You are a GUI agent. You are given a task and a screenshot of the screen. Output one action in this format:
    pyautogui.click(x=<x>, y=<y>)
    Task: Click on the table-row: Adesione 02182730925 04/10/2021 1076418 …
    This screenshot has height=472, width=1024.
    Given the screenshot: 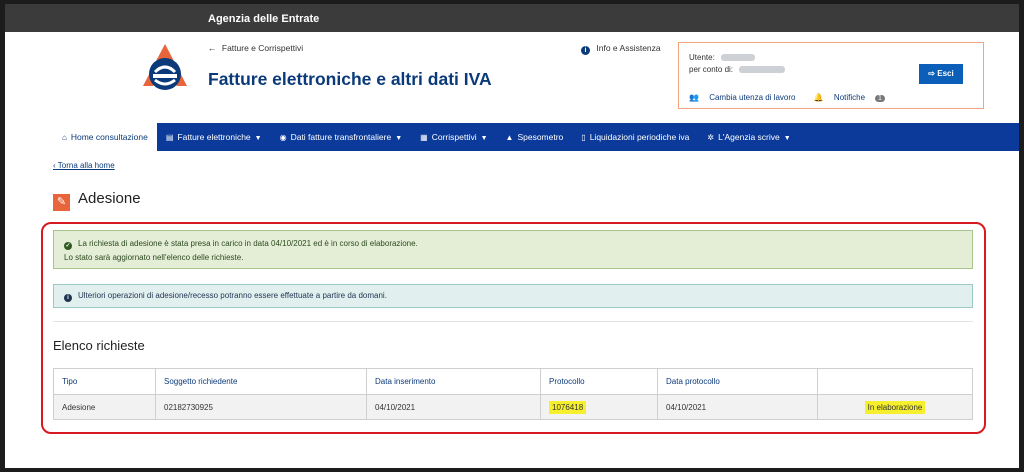 What is the action you would take?
    pyautogui.click(x=513, y=407)
    